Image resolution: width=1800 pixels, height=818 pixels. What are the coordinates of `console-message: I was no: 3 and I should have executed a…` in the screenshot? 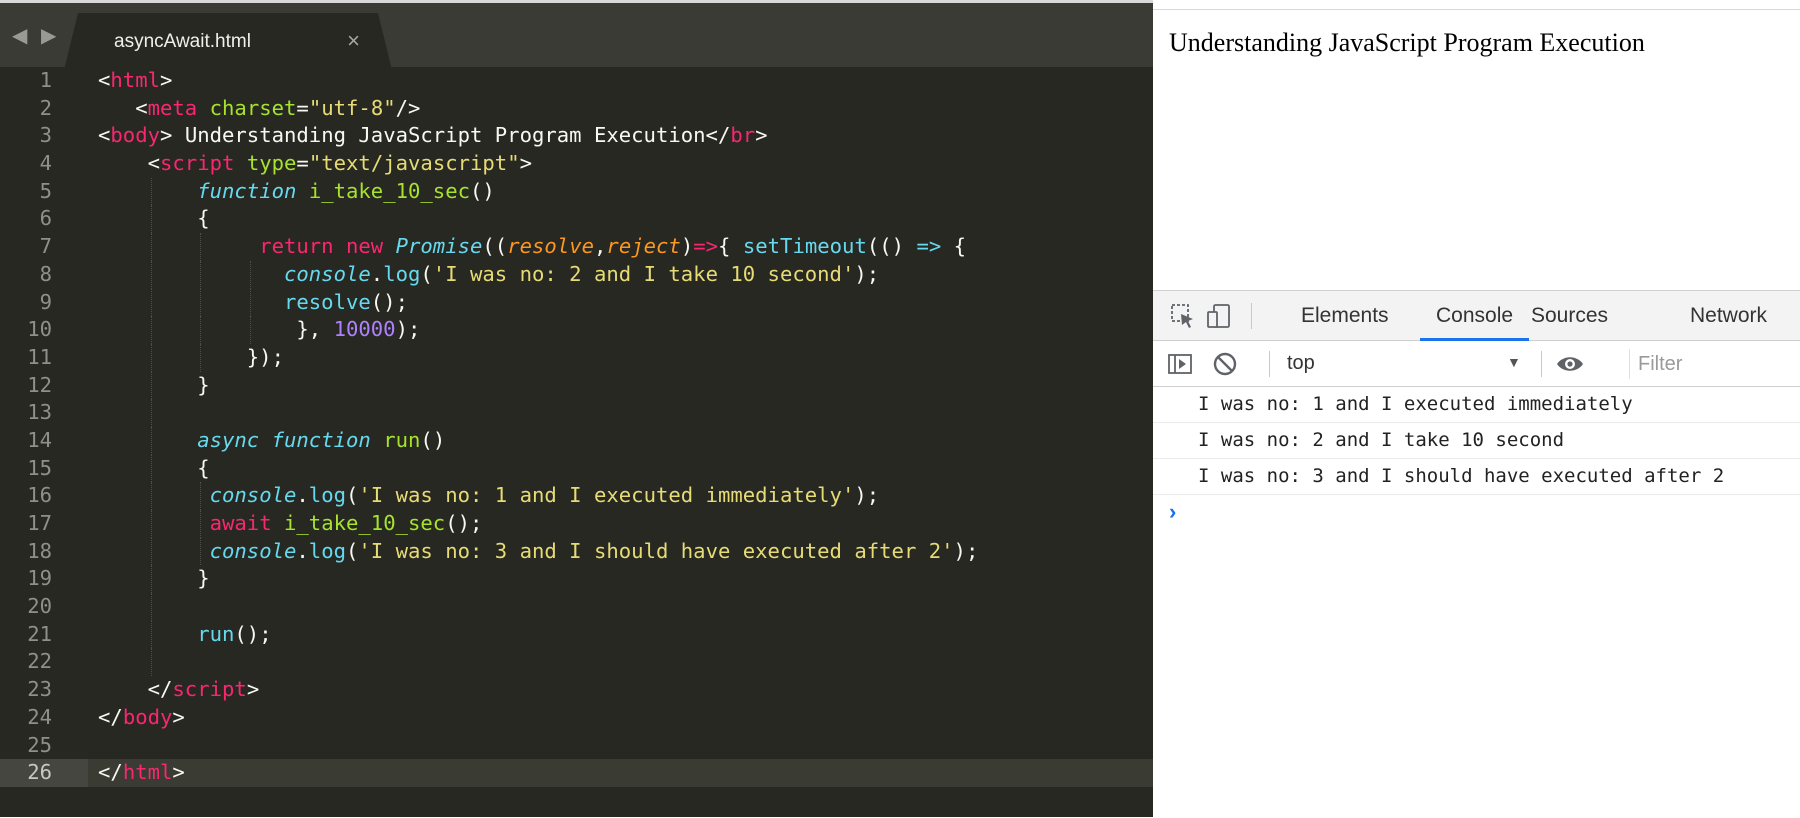 It's located at (1476, 477).